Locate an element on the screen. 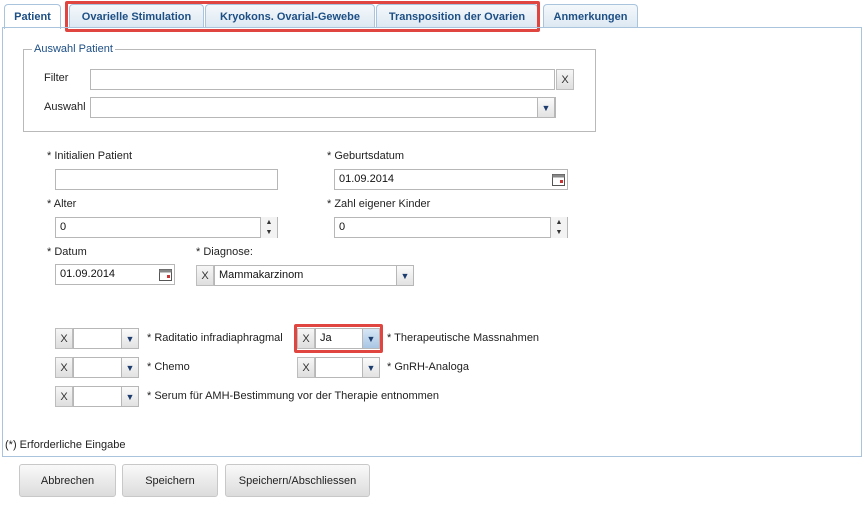  therapeutische-label: * Therapeutische Massnahmen is located at coordinates (463, 338).